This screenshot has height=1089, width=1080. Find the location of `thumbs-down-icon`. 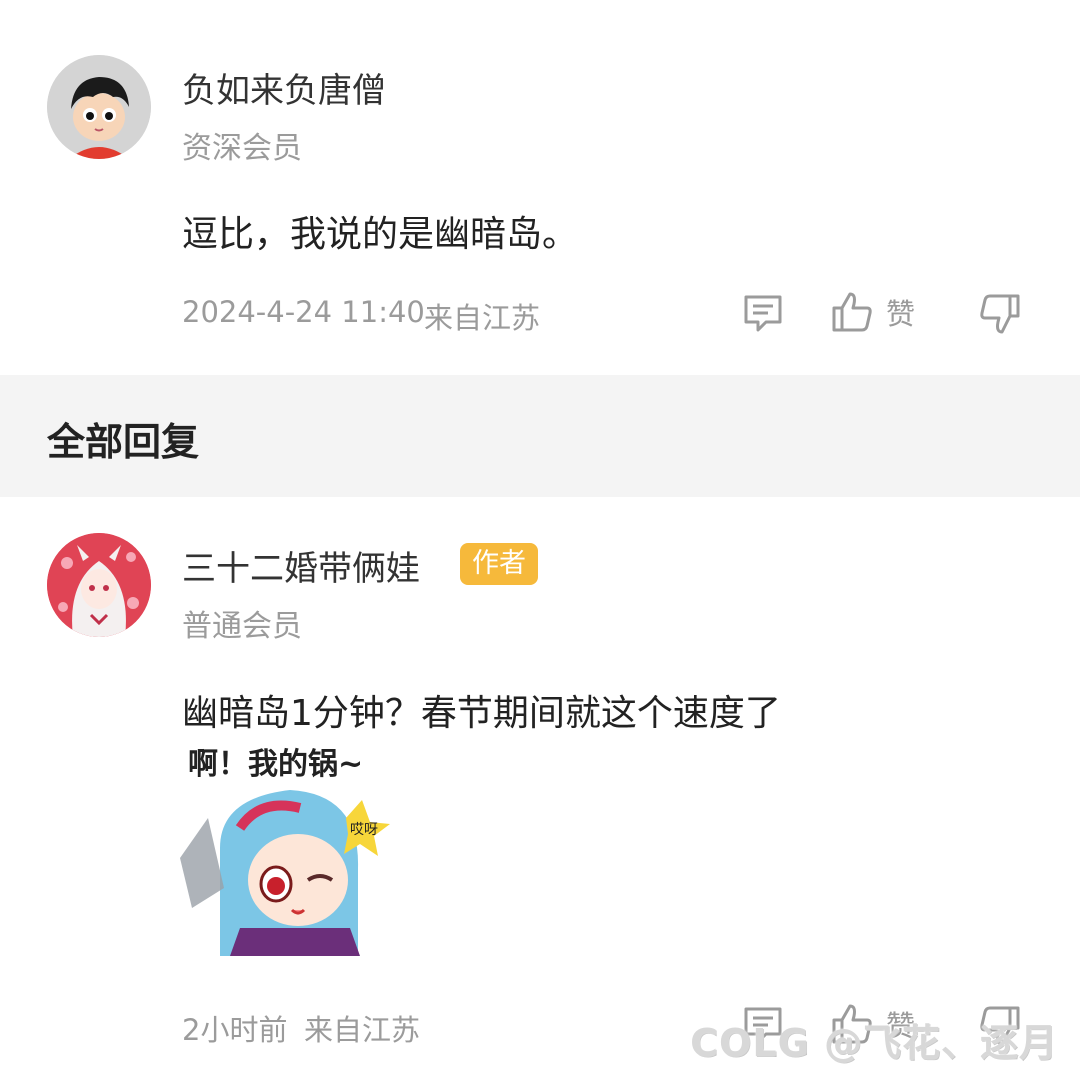

thumbs-down-icon is located at coordinates (1000, 314).